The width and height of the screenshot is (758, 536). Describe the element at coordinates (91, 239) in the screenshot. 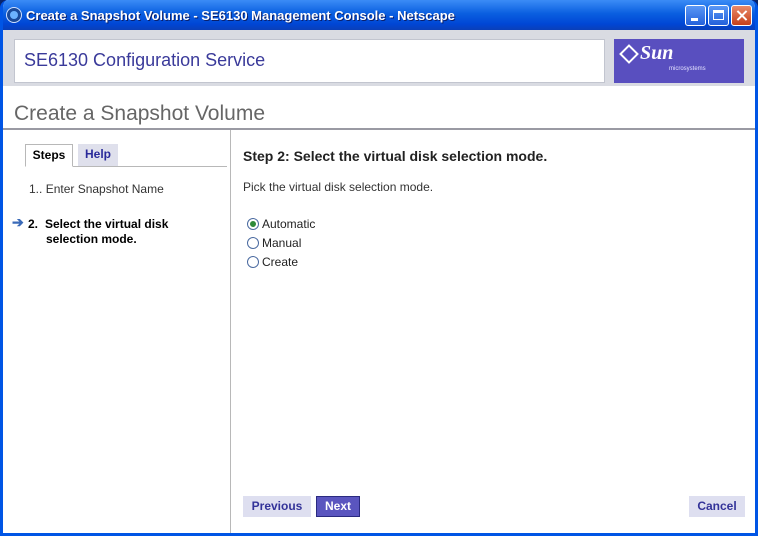

I see `step-label-line2: selection mode.` at that location.